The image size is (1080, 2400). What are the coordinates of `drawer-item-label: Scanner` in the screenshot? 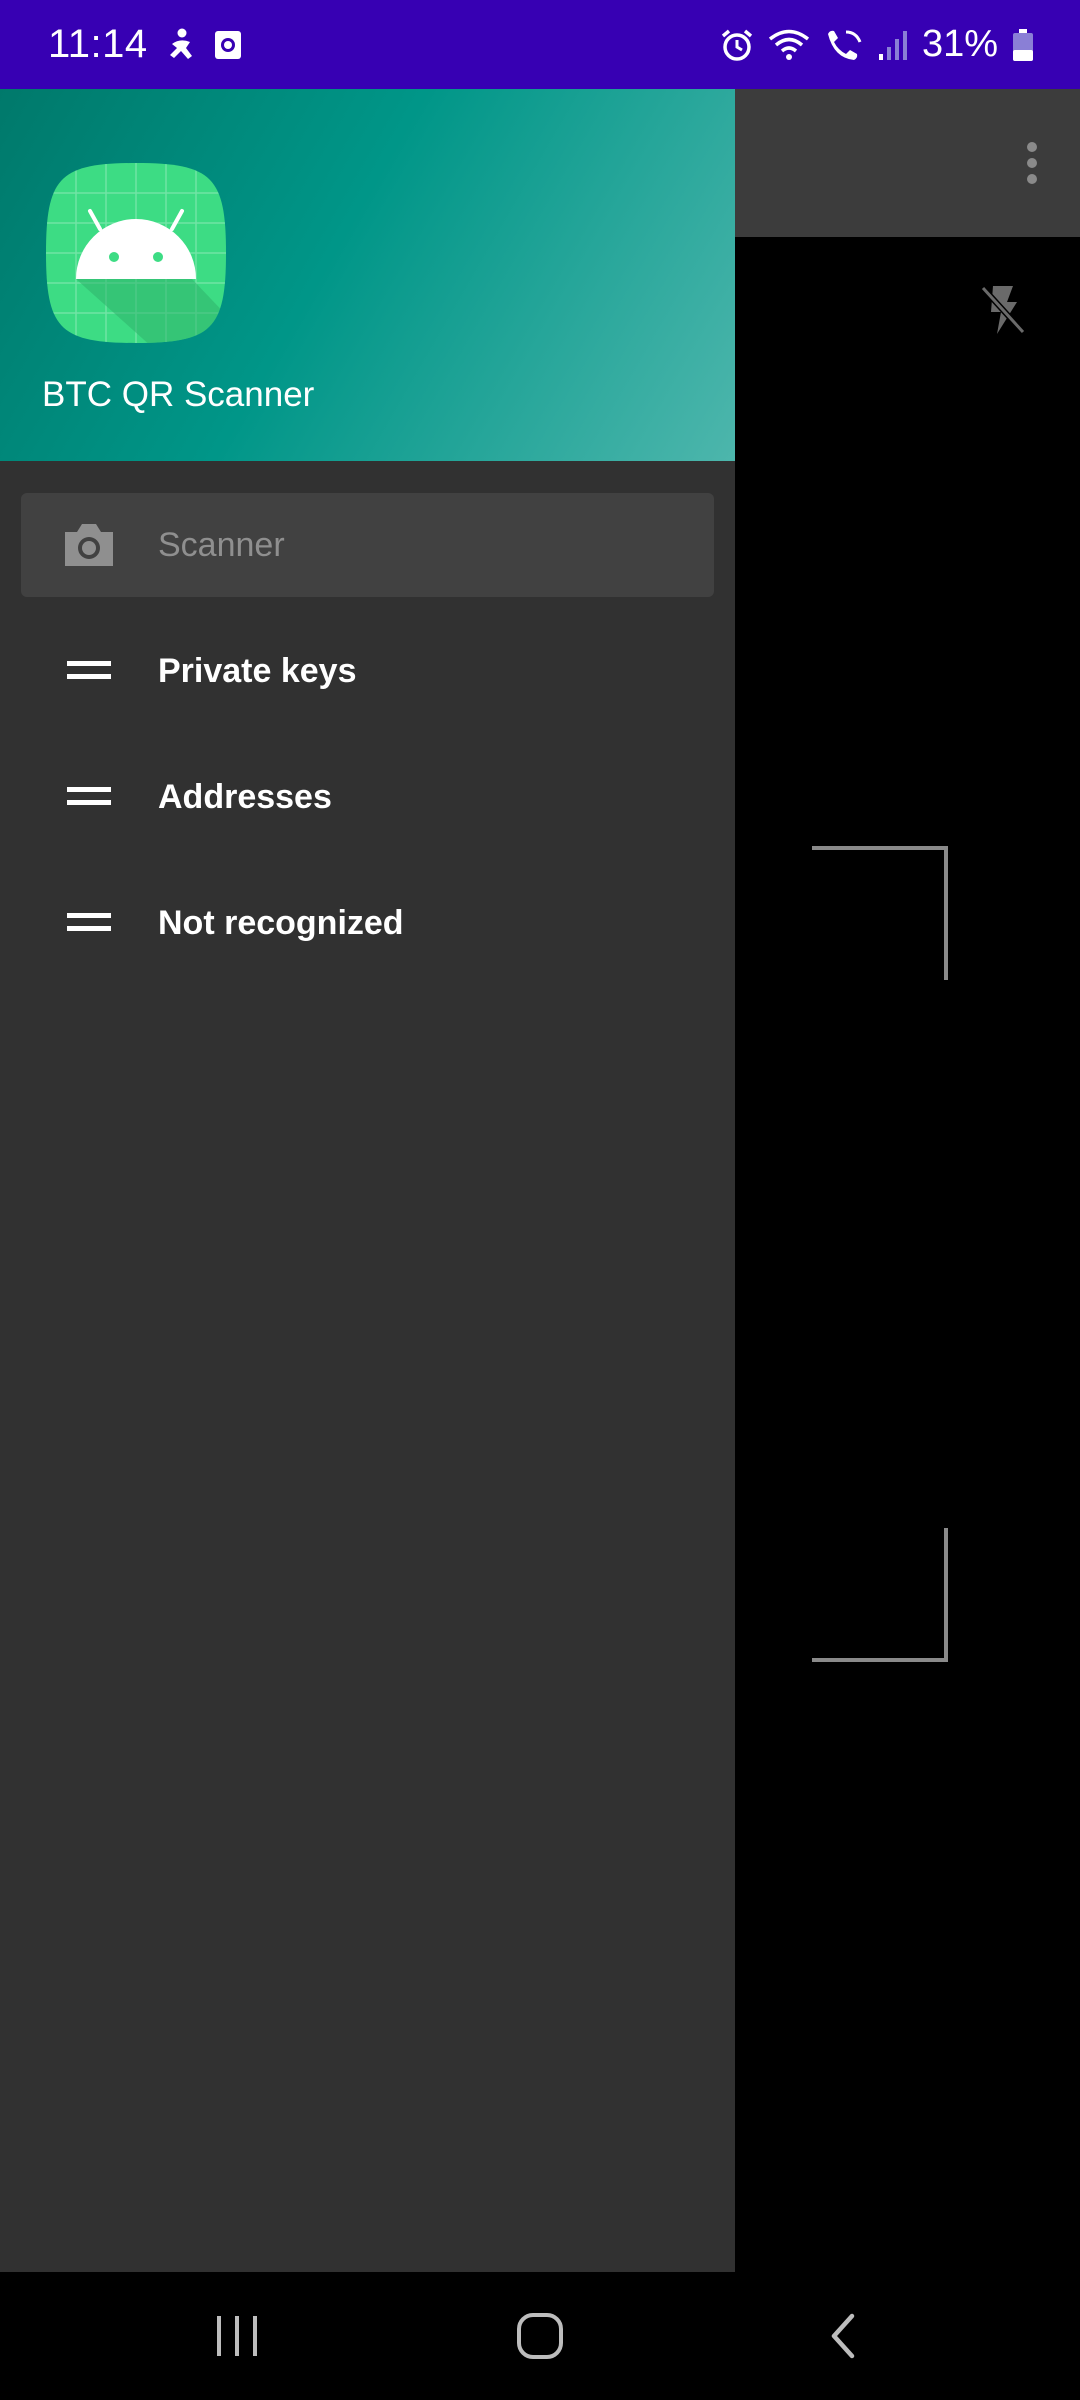 It's located at (221, 544).